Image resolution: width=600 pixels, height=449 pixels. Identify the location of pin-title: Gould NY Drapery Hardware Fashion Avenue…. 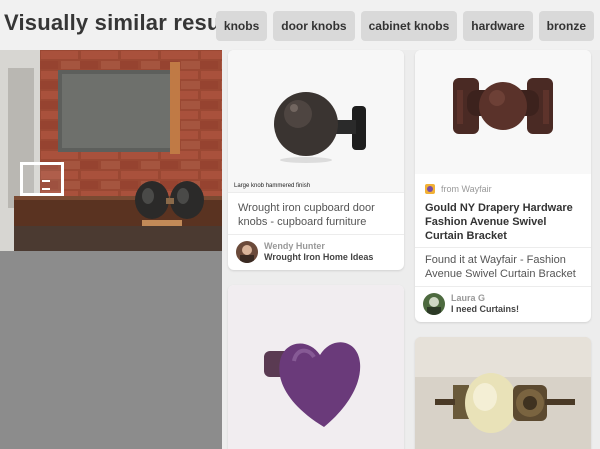
(499, 222).